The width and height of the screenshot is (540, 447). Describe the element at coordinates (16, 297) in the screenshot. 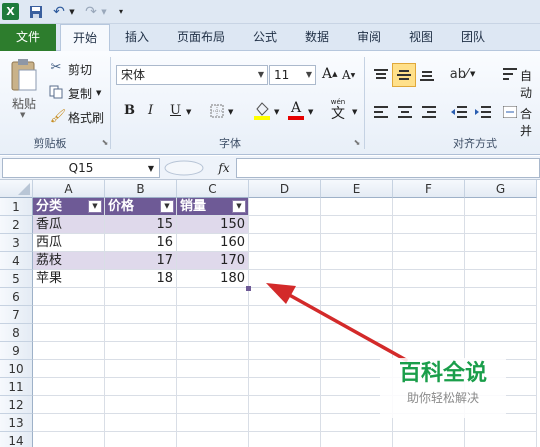

I see `row-header: 6` at that location.